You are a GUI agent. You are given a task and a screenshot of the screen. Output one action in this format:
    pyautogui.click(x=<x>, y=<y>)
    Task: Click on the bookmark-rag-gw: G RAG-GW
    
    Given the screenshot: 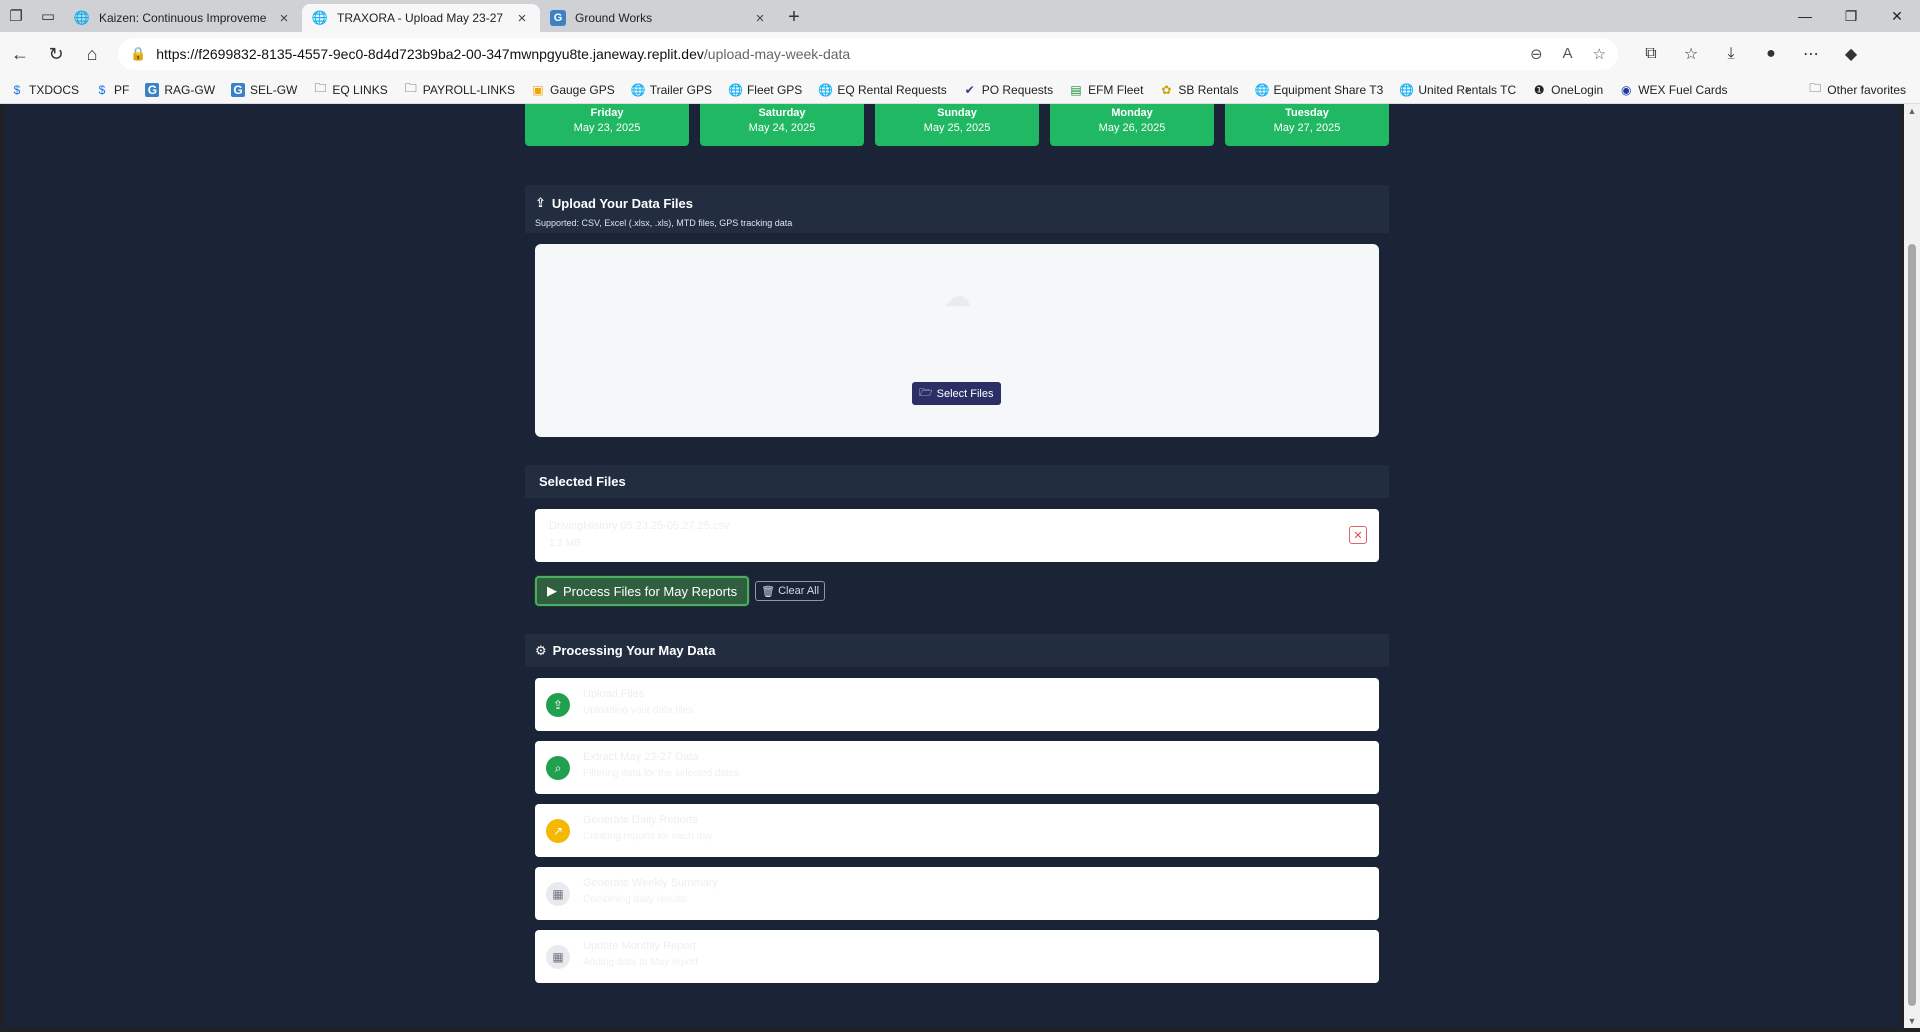 What is the action you would take?
    pyautogui.click(x=180, y=89)
    